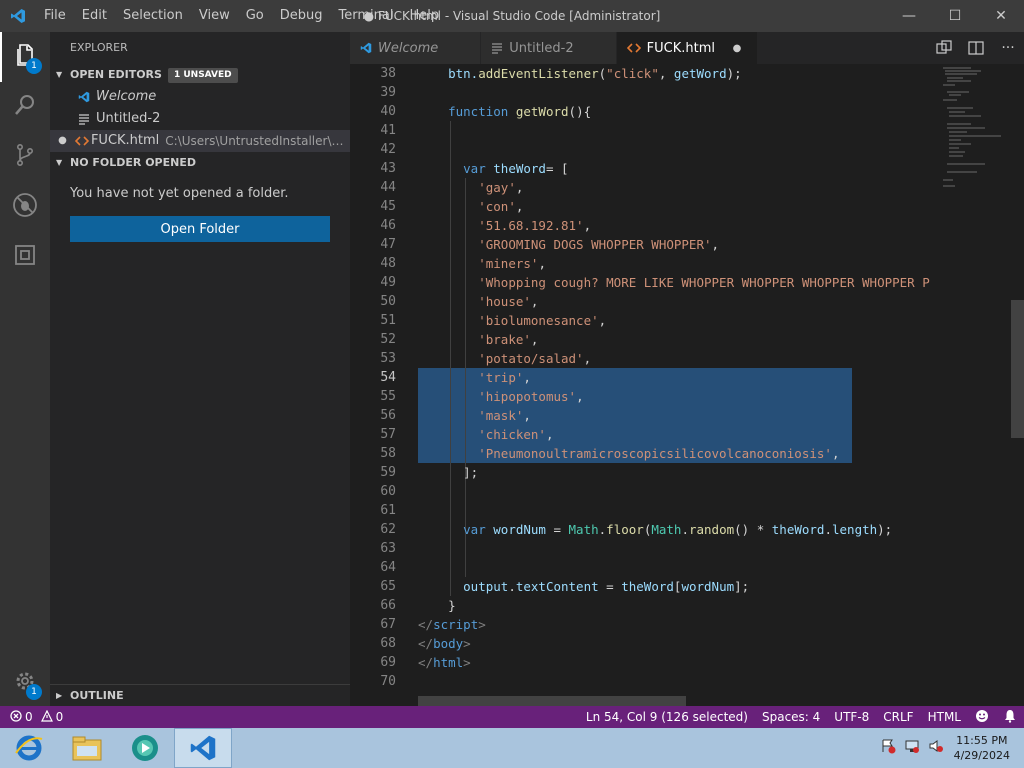  Describe the element at coordinates (508, 339) in the screenshot. I see `code-line-52: 'brake',` at that location.